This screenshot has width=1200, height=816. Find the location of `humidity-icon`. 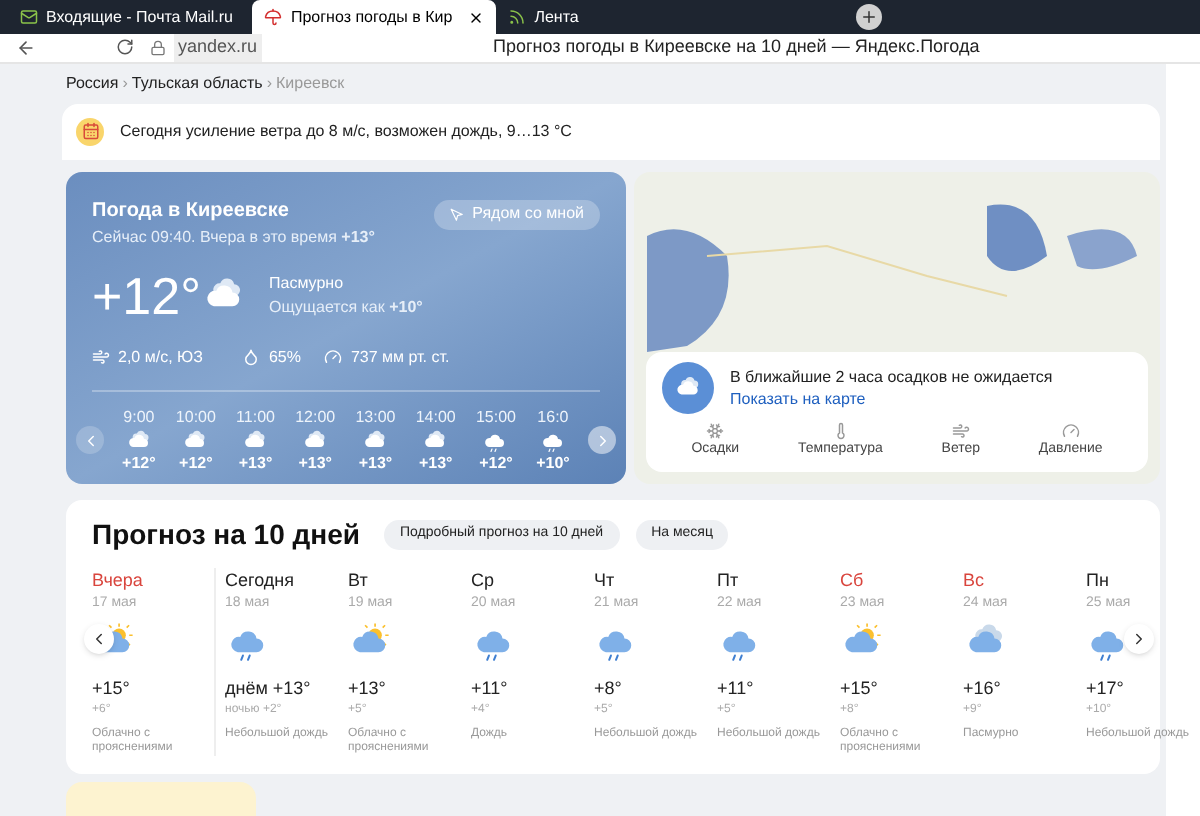

humidity-icon is located at coordinates (251, 357).